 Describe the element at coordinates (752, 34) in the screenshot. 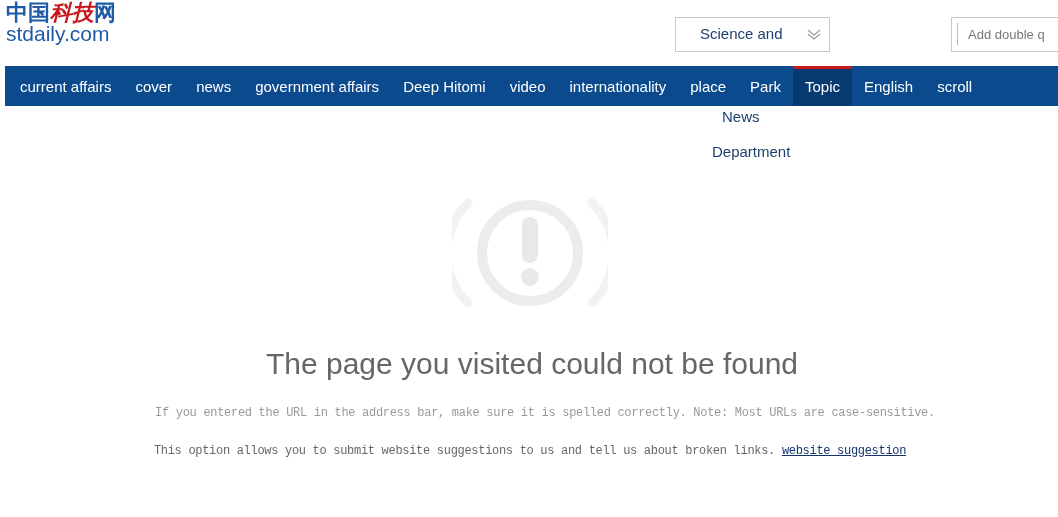

I see `channel-select: Science and` at that location.